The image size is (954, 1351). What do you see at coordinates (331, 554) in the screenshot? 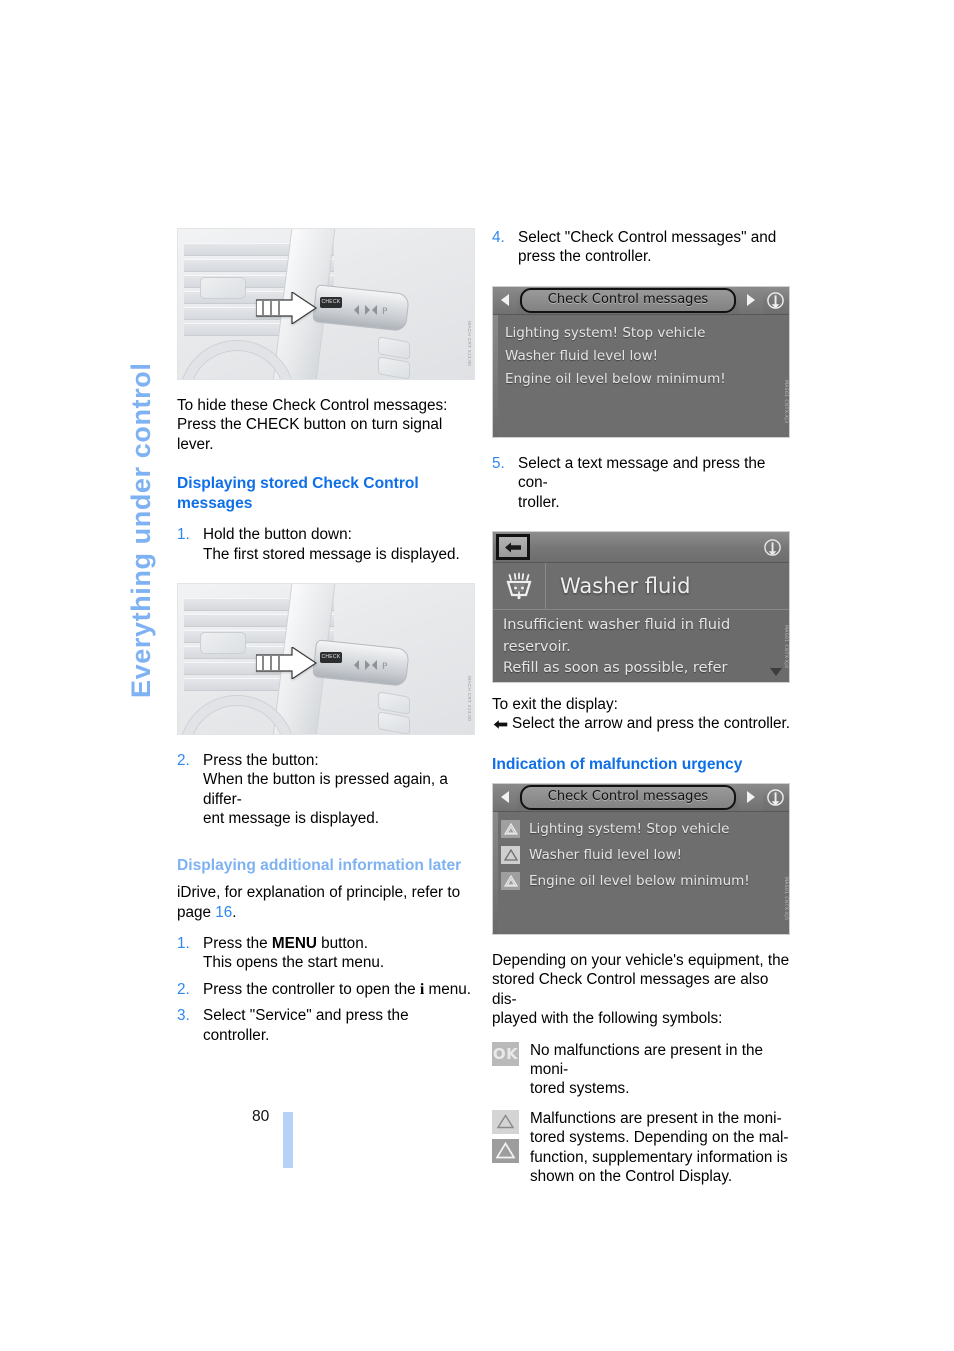
I see `step-line-2: The first stored message is displayed.` at bounding box center [331, 554].